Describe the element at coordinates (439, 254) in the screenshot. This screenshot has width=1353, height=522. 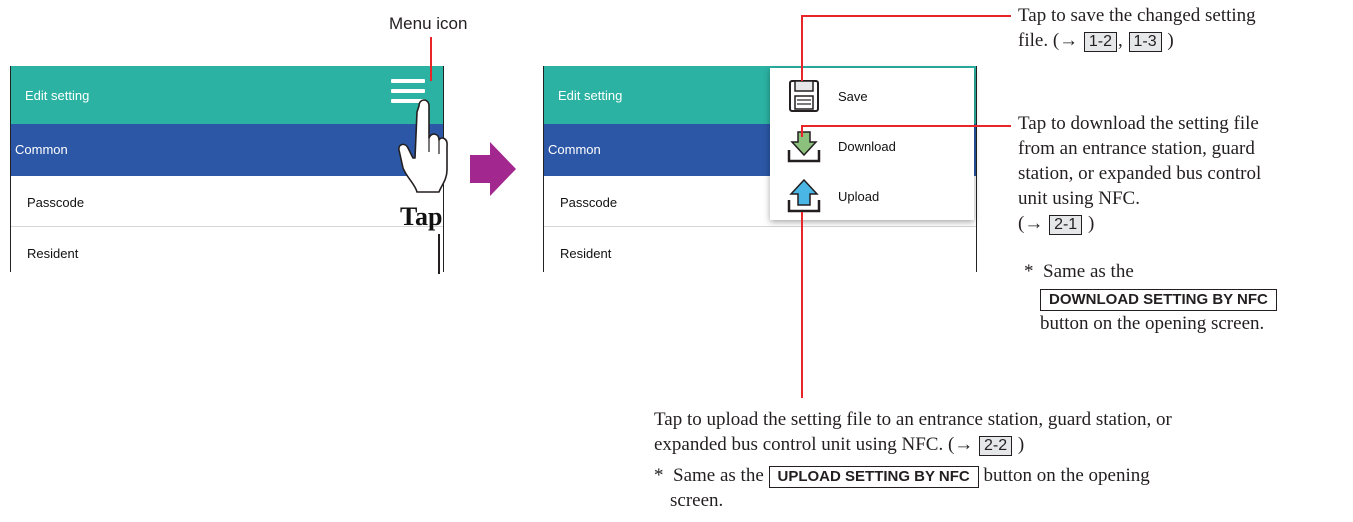
I see `hand-stem` at that location.